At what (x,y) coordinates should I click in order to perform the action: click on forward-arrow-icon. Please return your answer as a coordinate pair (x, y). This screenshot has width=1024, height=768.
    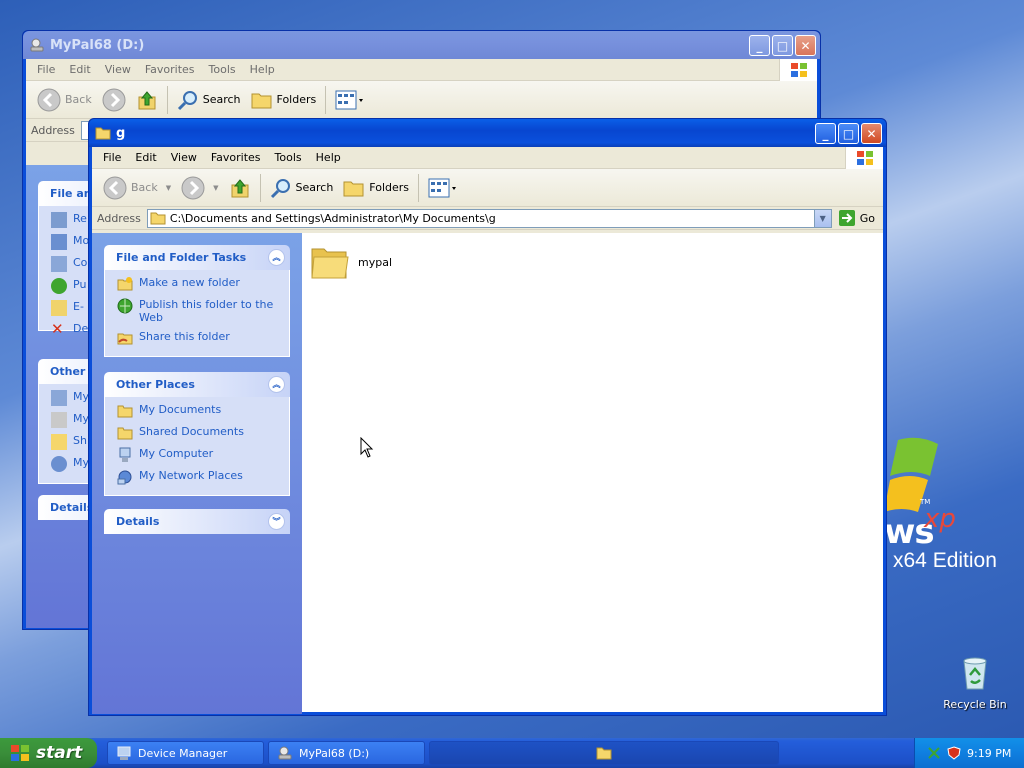
    Looking at the image, I should click on (193, 187).